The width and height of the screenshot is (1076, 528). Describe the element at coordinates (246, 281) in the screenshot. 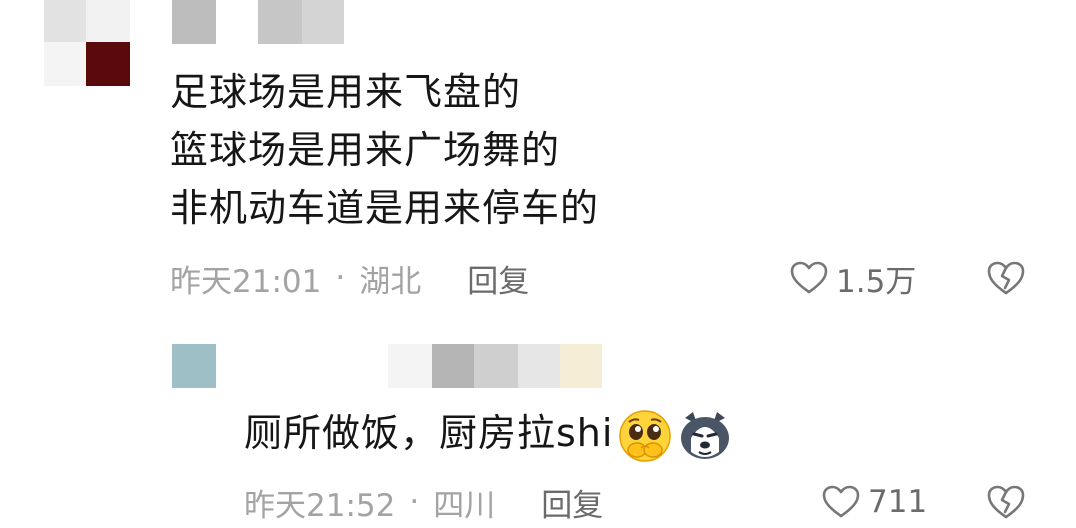

I see `timestamp: 昨天21:01` at that location.